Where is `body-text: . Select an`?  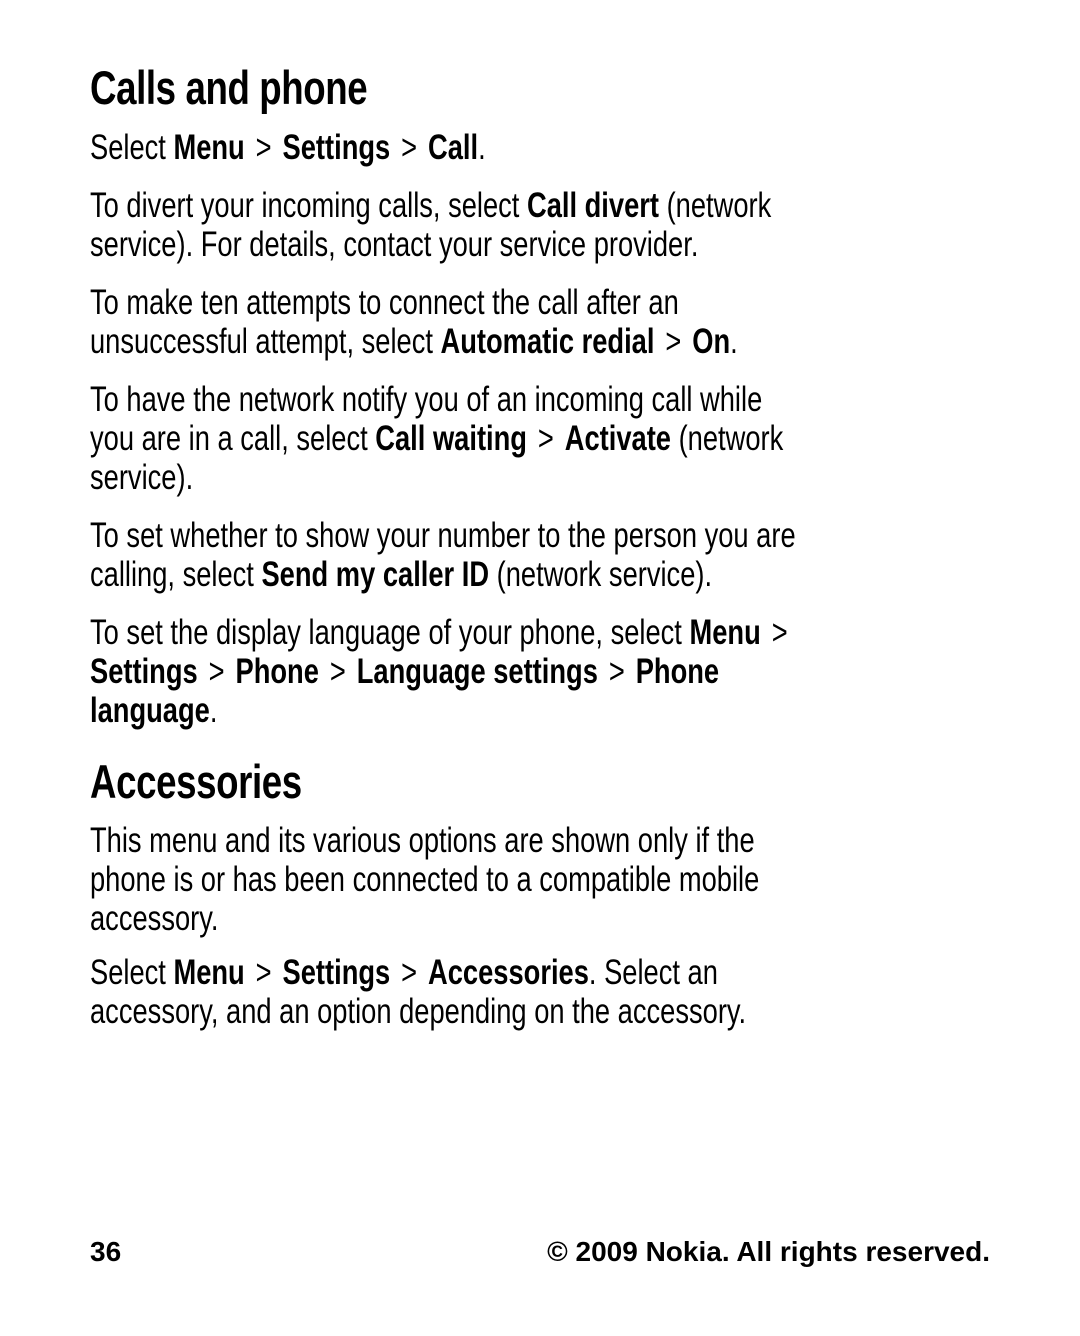 body-text: . Select an is located at coordinates (653, 972).